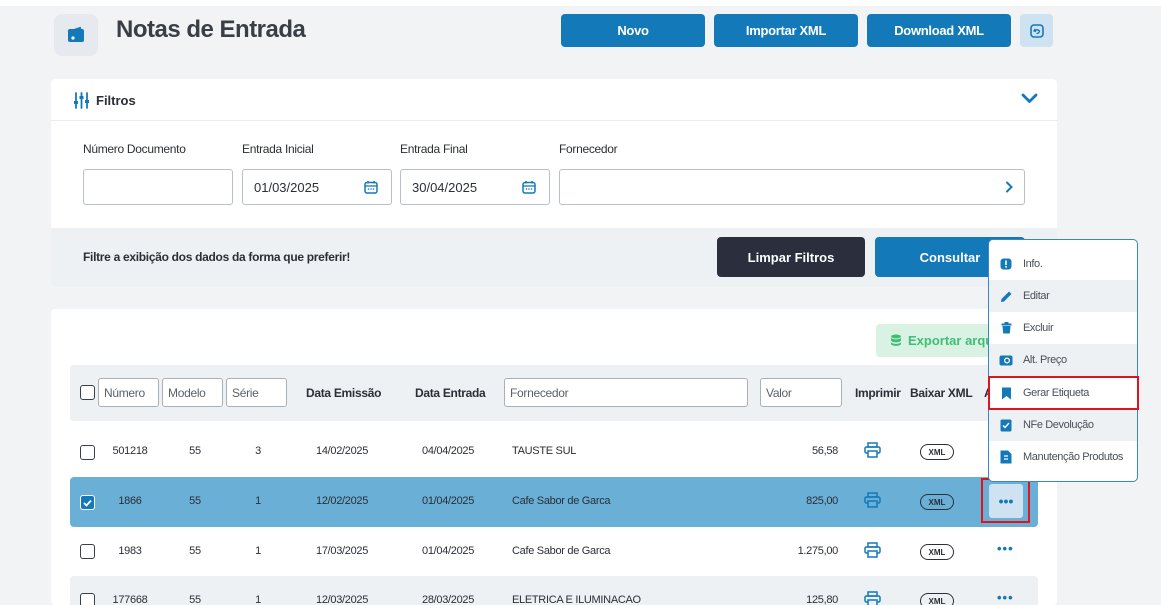 The height and width of the screenshot is (605, 1161). I want to click on cell-entrada: 28/03/2025, so click(448, 599).